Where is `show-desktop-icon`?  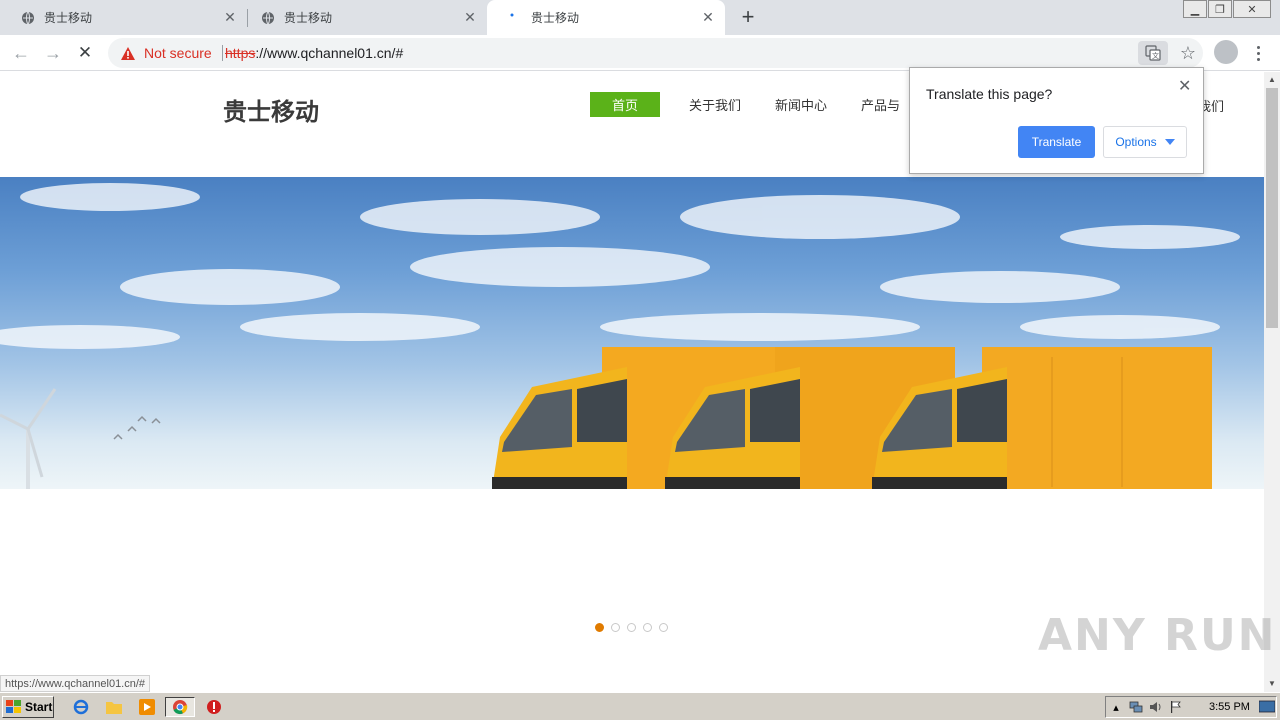
show-desktop-icon is located at coordinates (1267, 707).